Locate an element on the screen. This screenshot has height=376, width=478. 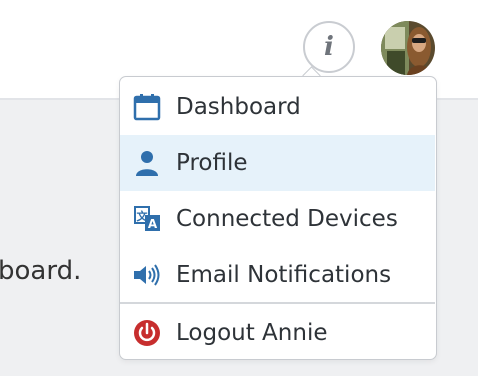
power-icon is located at coordinates (147, 333).